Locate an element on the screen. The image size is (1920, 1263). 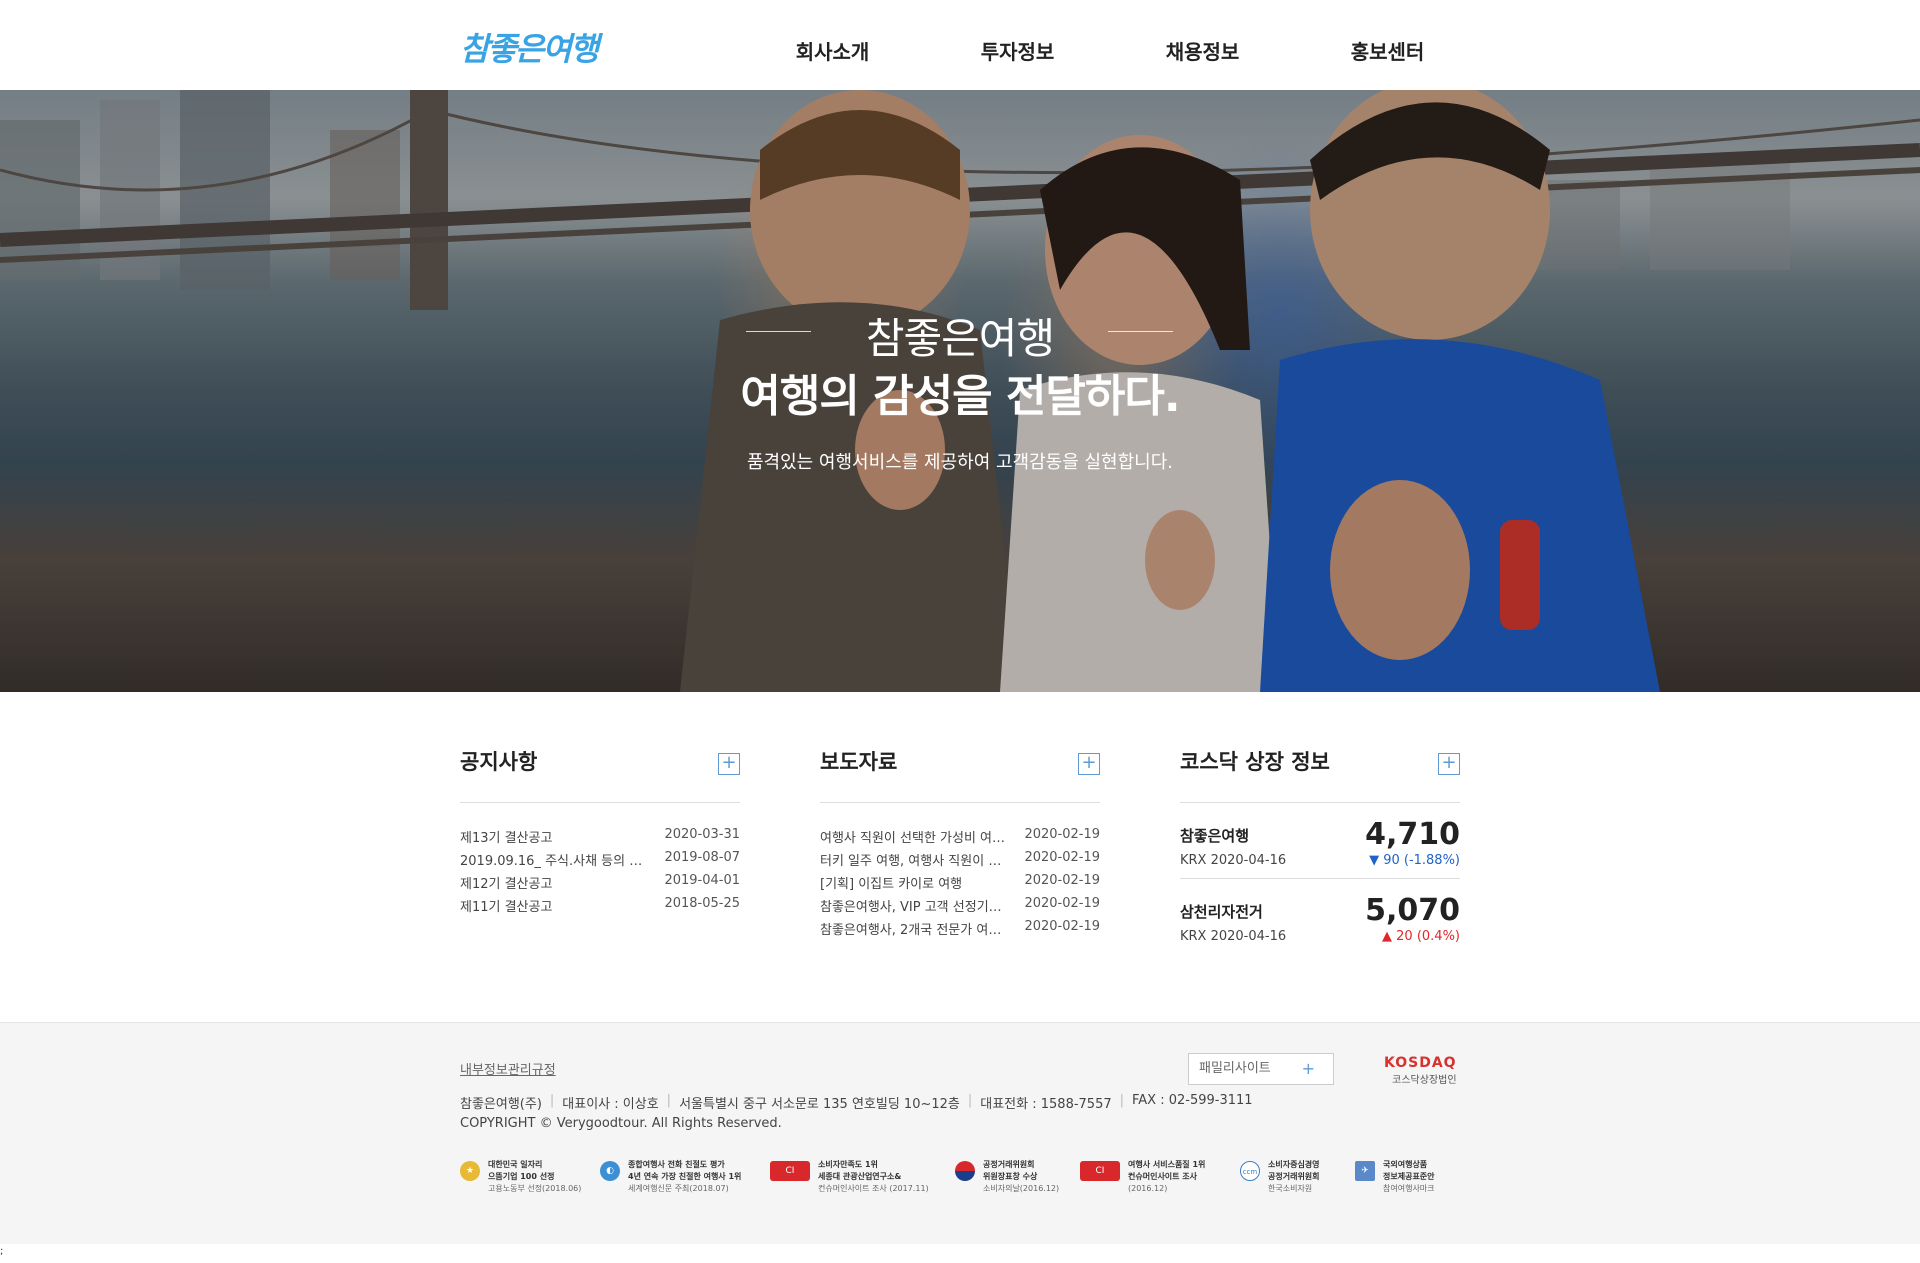
stock-item: 참좋은여행 KRX 2020-04-16 4,710 ▼ 90 (-1.88%) is located at coordinates (1320, 841).